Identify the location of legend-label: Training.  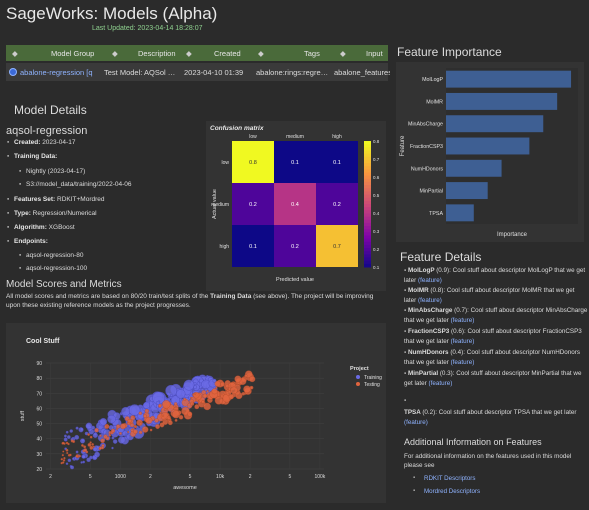
(373, 378).